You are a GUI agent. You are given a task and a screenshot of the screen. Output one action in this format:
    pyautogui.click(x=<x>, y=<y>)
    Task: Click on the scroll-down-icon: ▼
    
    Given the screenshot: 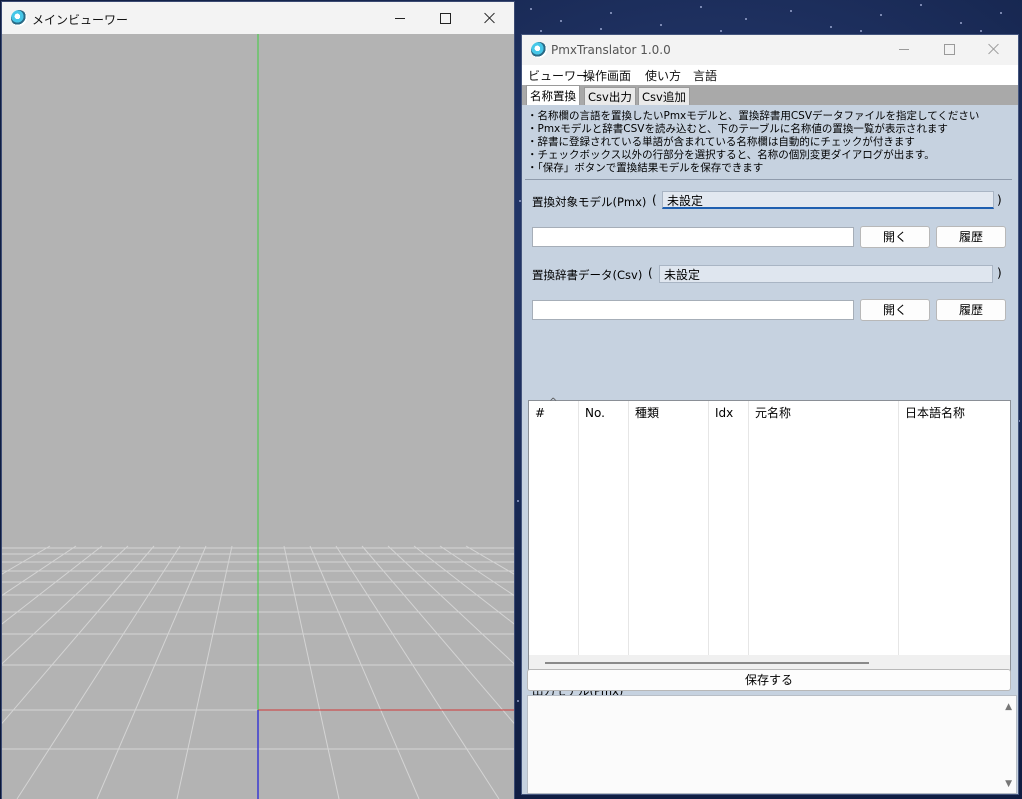 What is the action you would take?
    pyautogui.click(x=1008, y=784)
    